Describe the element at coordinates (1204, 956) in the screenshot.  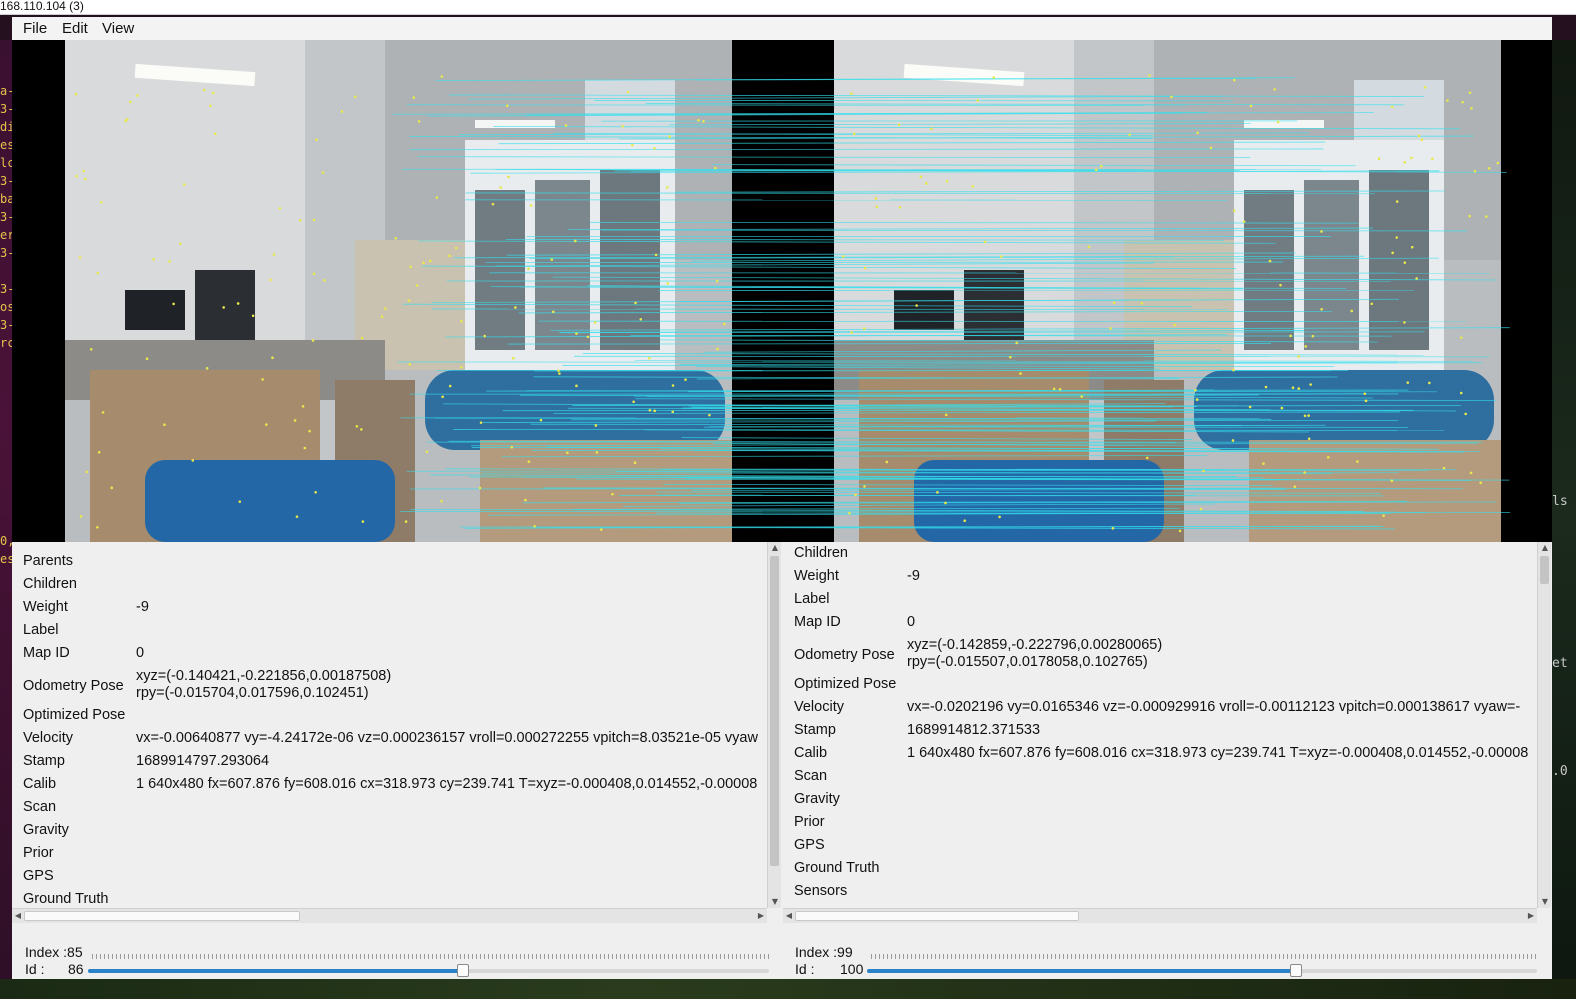
I see `right-slider-ticks` at that location.